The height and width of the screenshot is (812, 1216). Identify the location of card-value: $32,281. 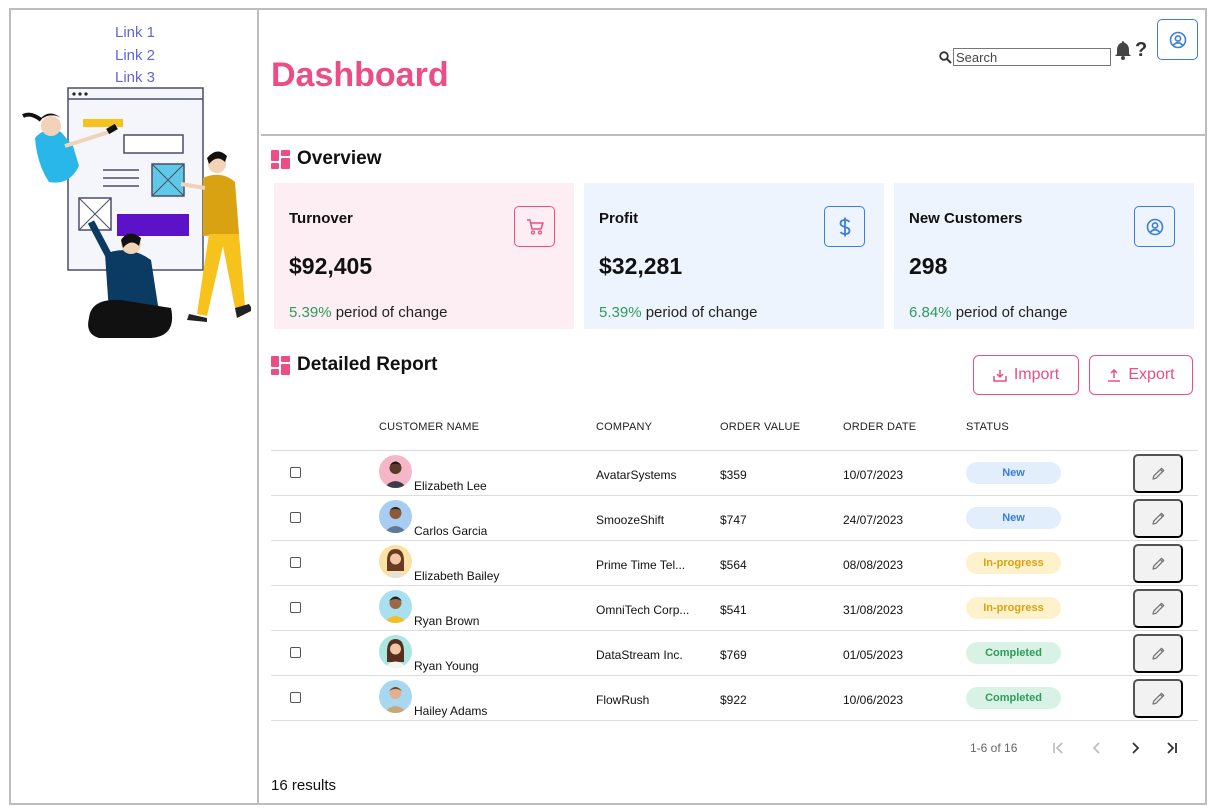
(641, 266).